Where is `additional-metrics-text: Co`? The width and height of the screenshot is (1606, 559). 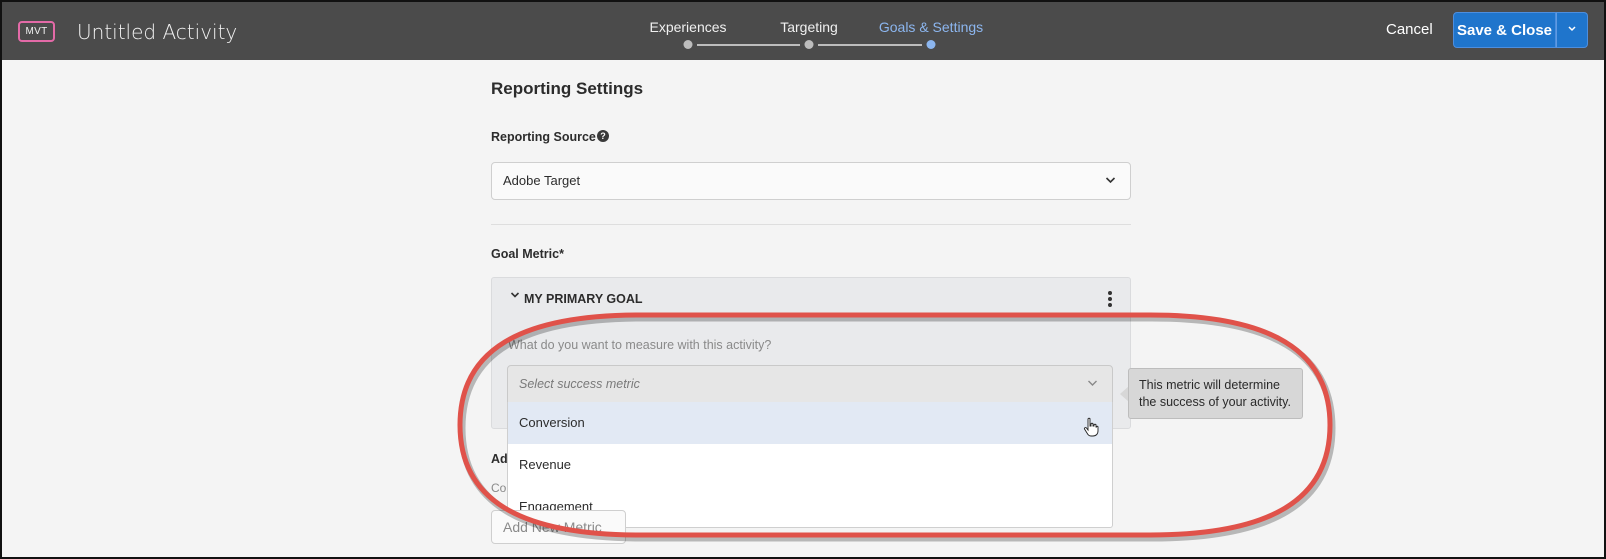 additional-metrics-text: Co is located at coordinates (499, 488).